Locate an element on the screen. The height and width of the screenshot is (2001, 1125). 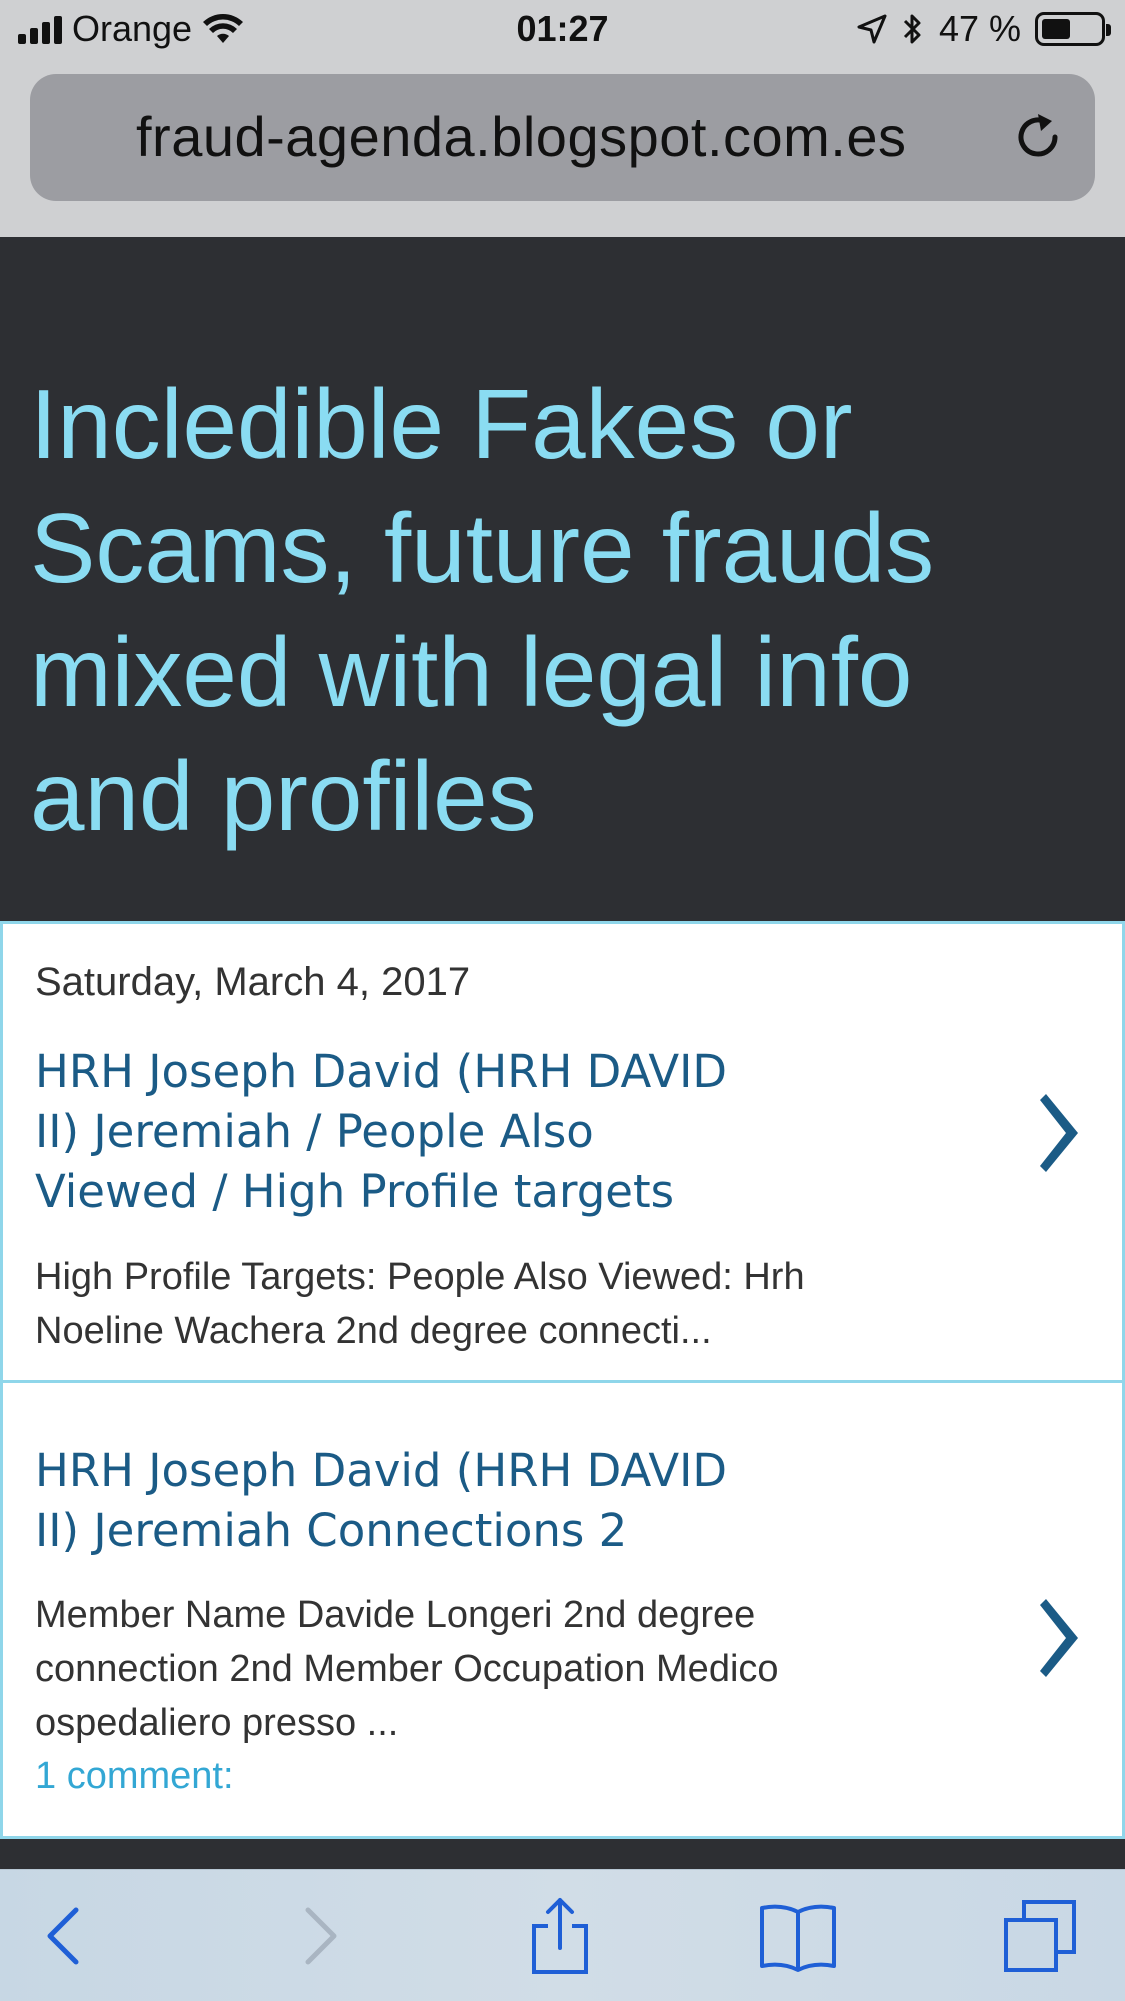
address-area: fraud-agenda.blogspot.com.es is located at coordinates (562, 149).